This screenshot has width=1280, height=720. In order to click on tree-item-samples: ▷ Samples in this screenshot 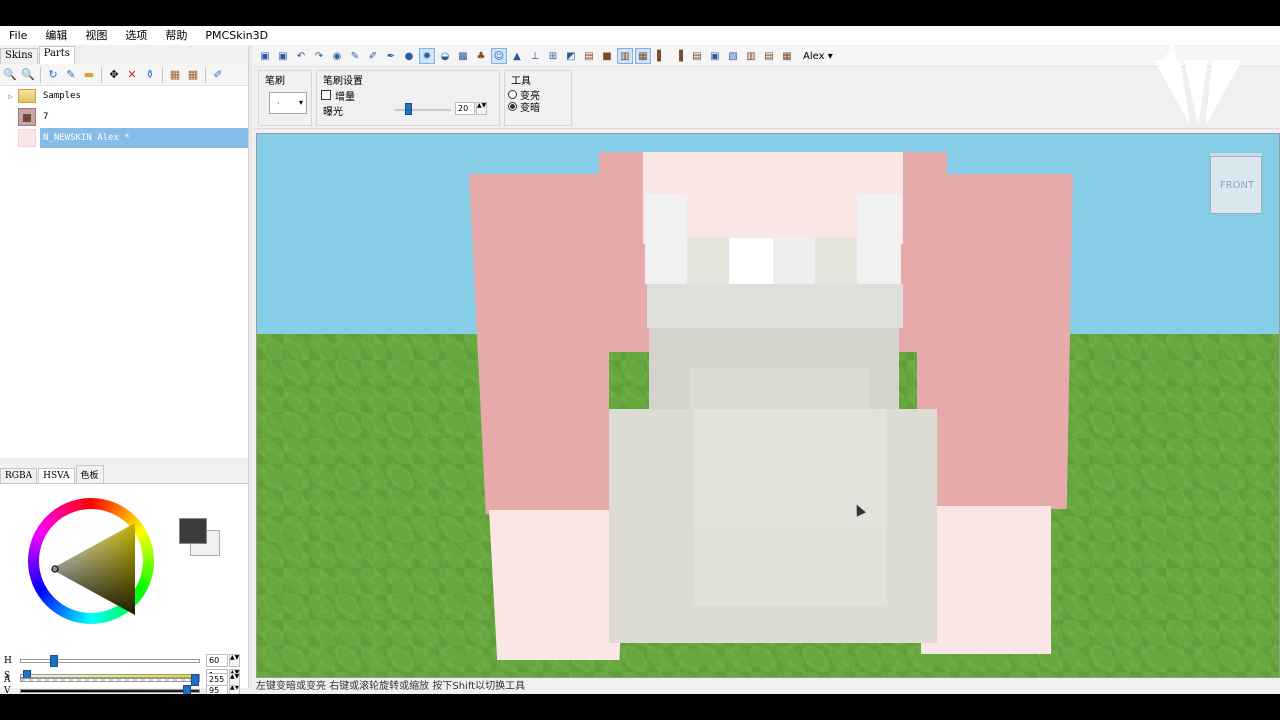, I will do `click(124, 96)`.